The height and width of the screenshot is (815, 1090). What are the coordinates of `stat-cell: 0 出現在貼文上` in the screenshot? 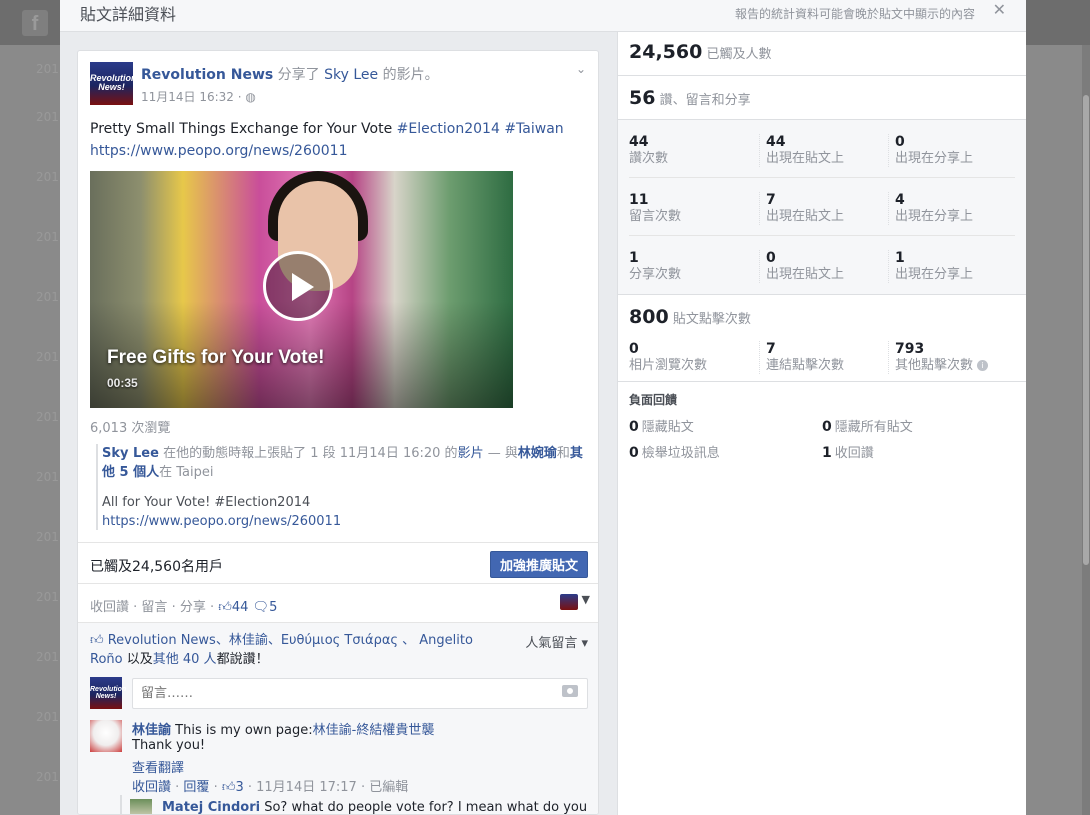 It's located at (821, 266).